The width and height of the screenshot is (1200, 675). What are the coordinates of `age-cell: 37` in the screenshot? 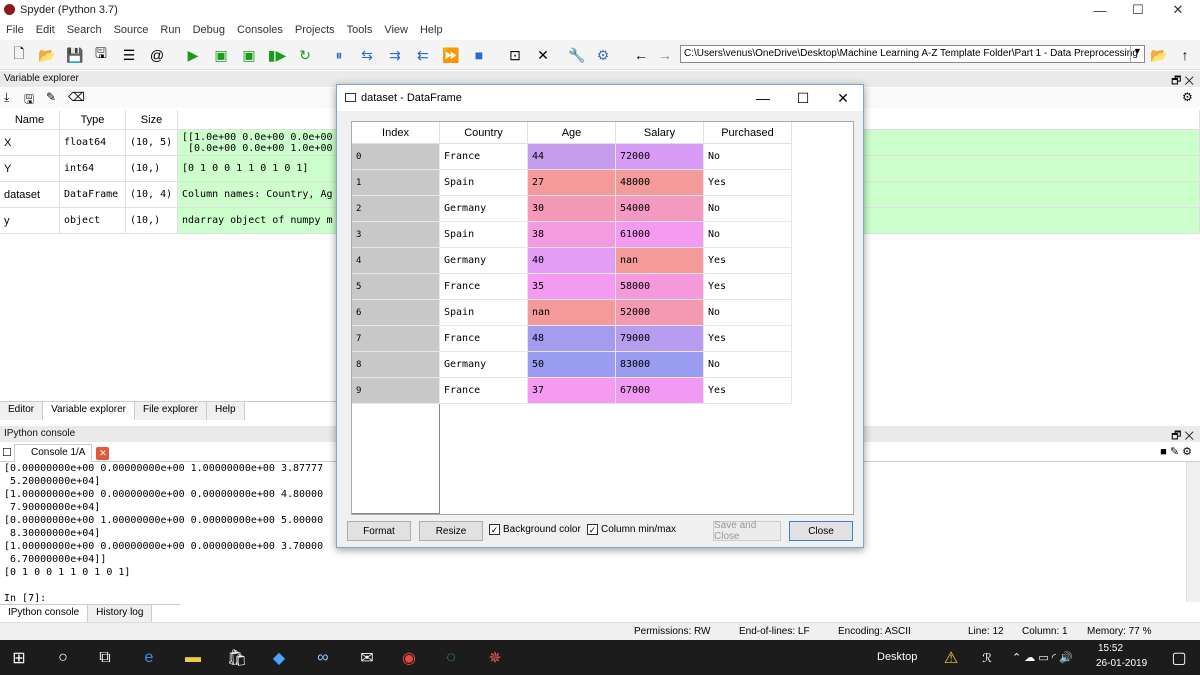 It's located at (572, 391).